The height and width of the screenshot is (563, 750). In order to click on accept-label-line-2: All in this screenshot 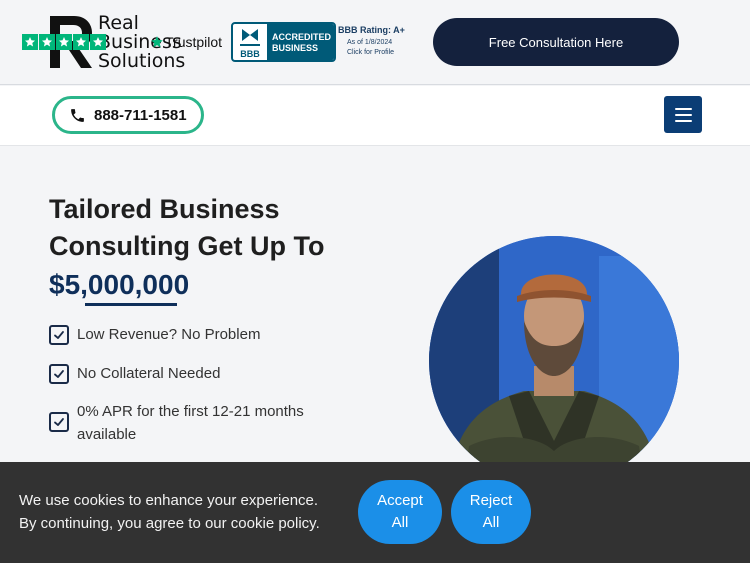, I will do `click(400, 522)`.